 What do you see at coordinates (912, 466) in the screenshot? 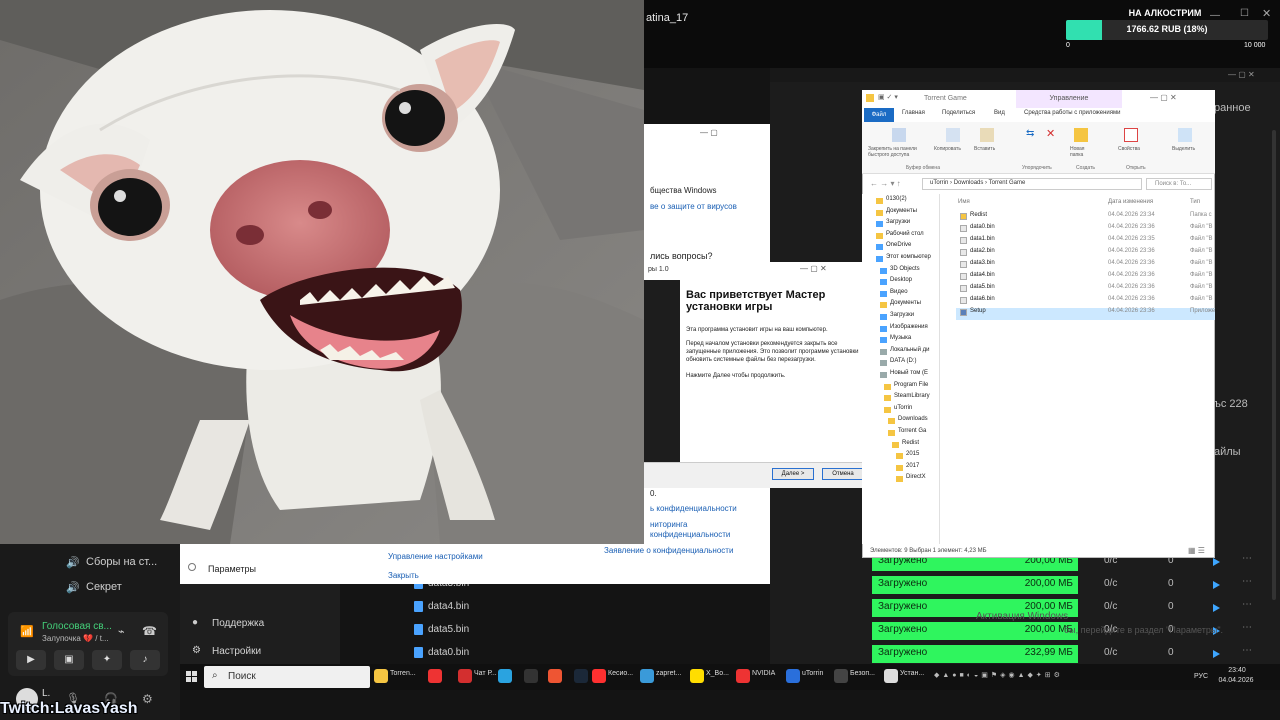
I see `nav-item: 2017` at bounding box center [912, 466].